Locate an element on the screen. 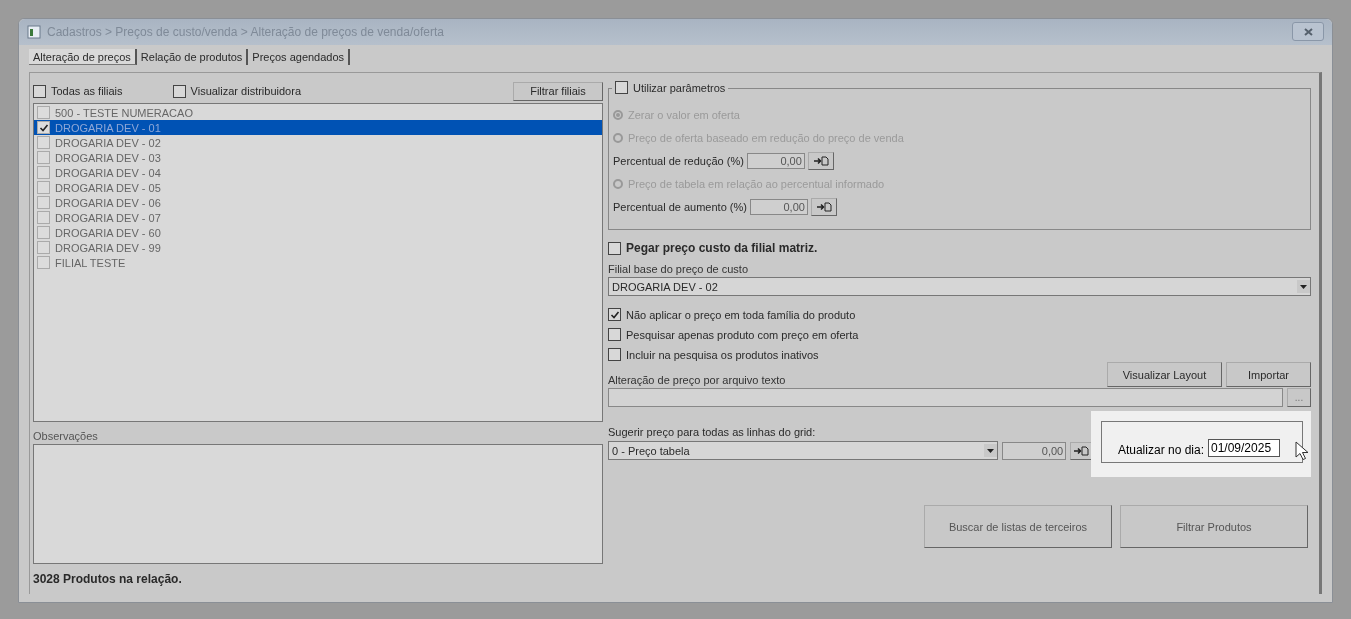  cursor-icon is located at coordinates (1302, 451).